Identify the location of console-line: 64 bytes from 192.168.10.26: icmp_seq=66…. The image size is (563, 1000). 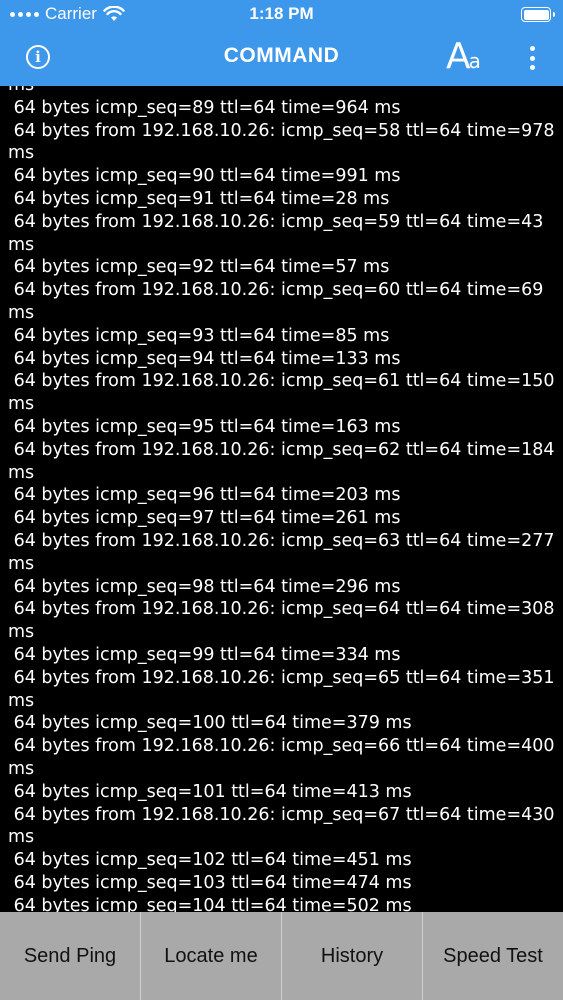
(284, 757).